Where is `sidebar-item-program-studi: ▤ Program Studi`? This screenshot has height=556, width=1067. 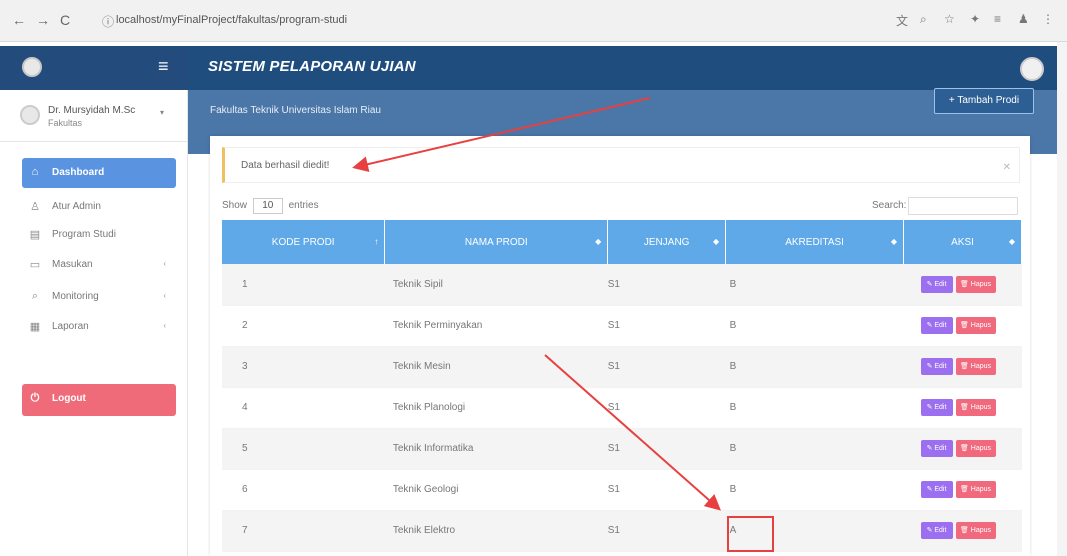 sidebar-item-program-studi: ▤ Program Studi is located at coordinates (99, 235).